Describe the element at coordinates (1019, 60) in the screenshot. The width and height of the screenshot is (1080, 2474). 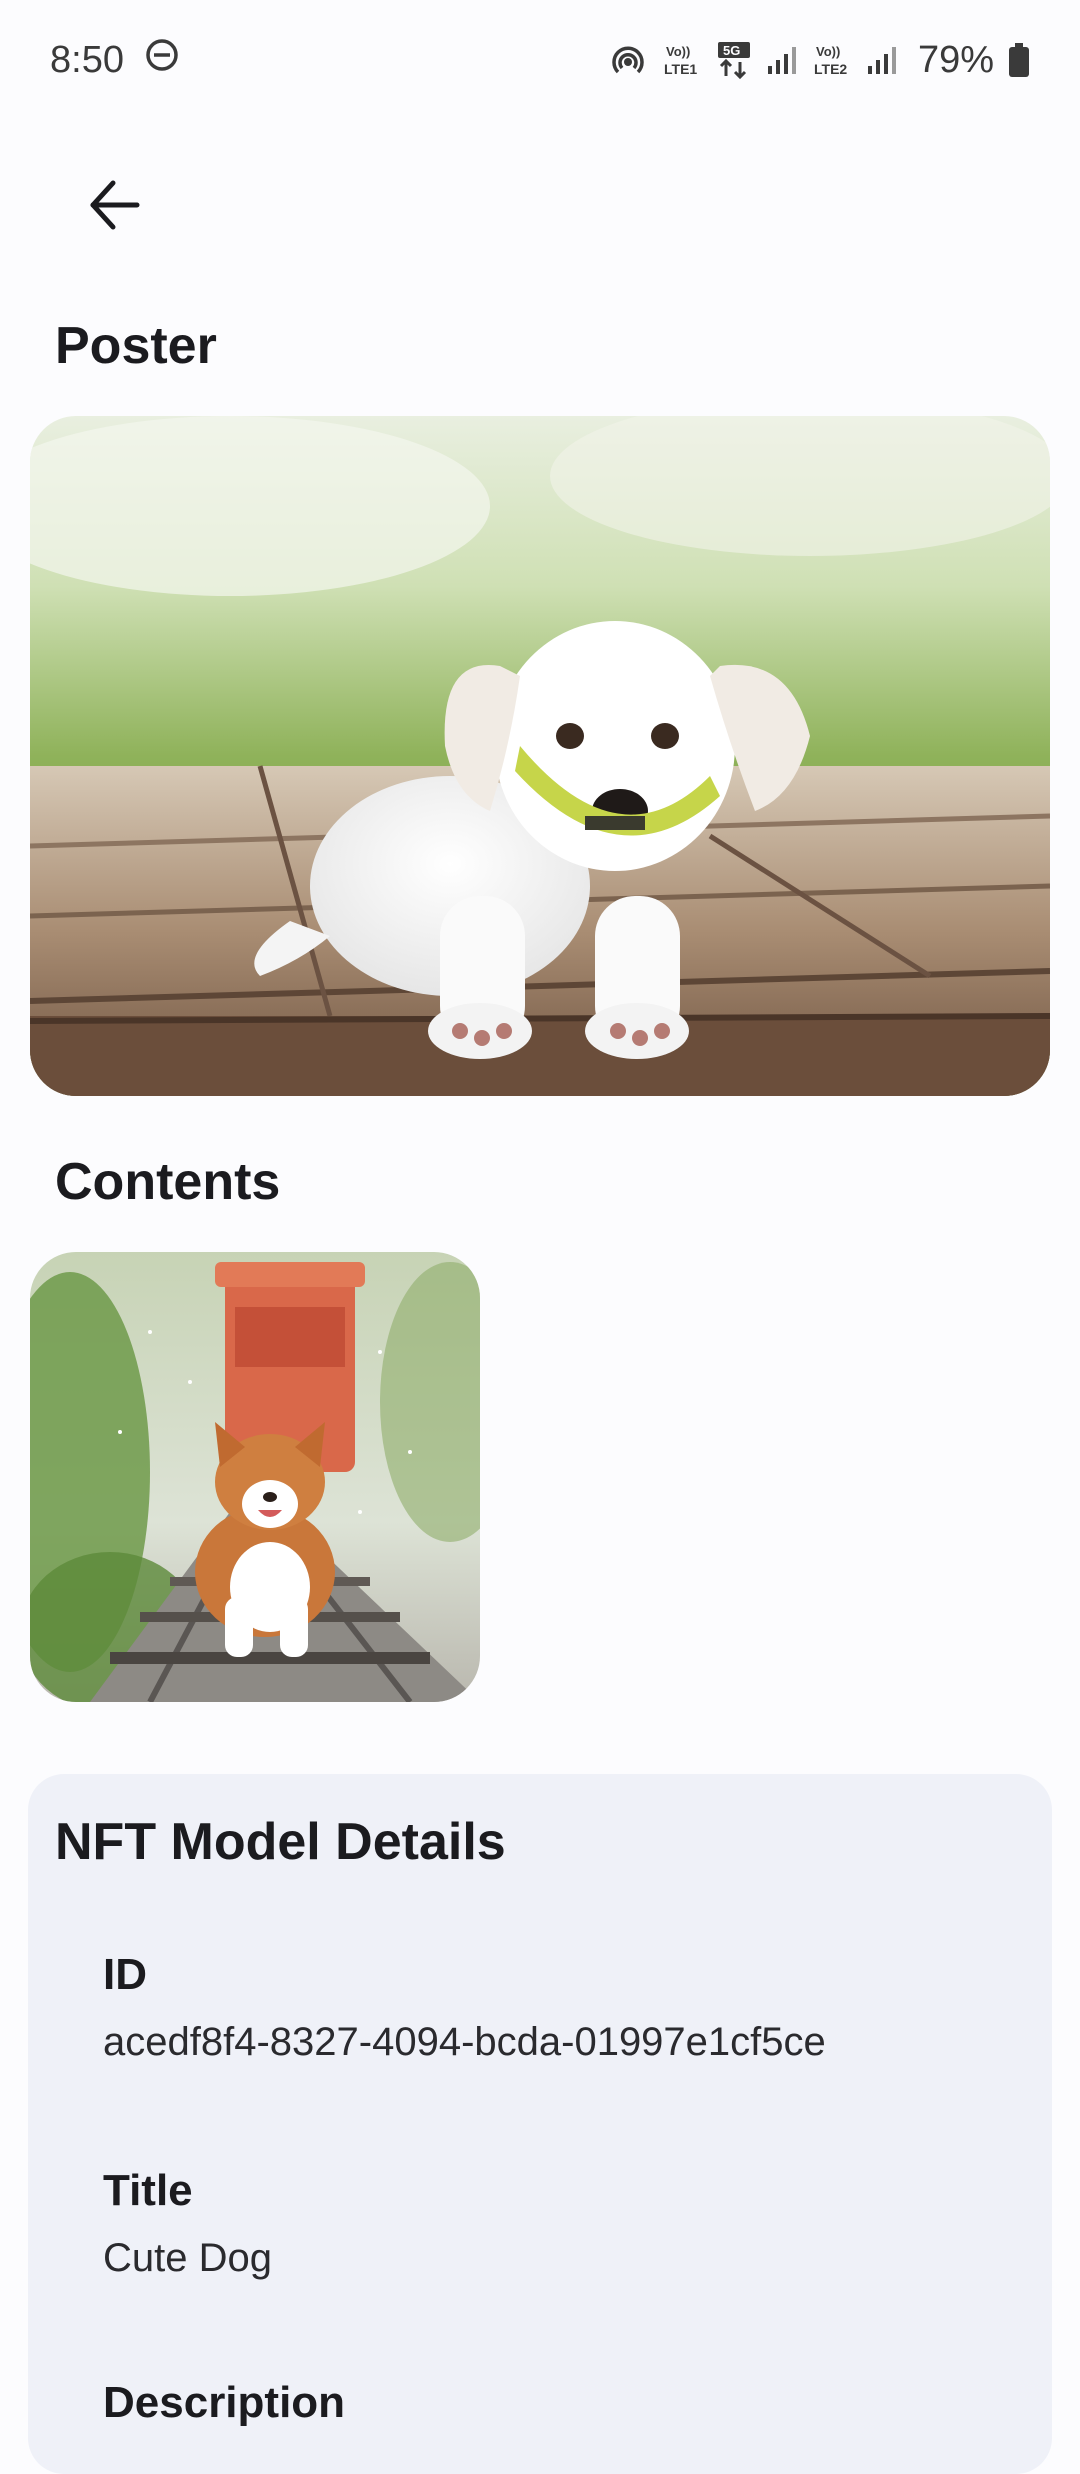
I see `battery-icon` at that location.